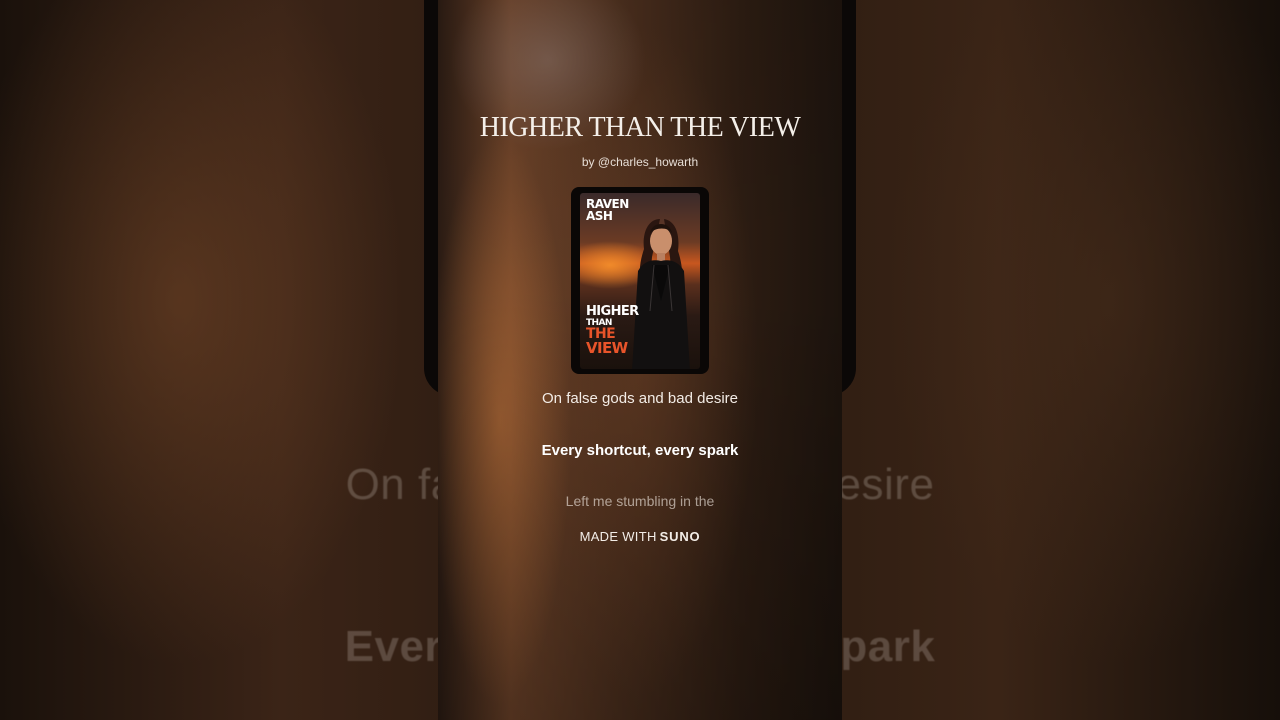  I want to click on cover-artist-line: ASH, so click(599, 216).